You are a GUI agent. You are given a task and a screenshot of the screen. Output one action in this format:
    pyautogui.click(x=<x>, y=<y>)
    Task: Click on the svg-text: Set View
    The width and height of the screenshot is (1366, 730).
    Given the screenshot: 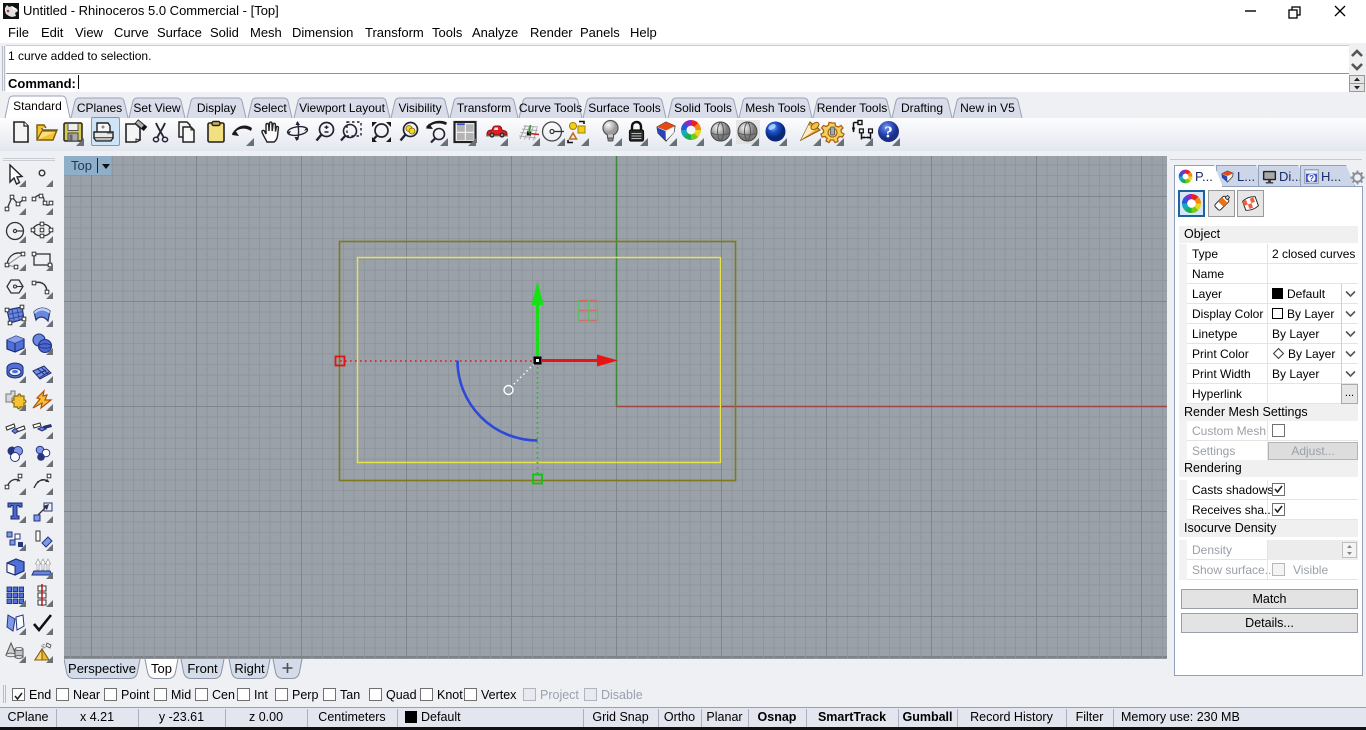 What is the action you would take?
    pyautogui.click(x=156, y=108)
    